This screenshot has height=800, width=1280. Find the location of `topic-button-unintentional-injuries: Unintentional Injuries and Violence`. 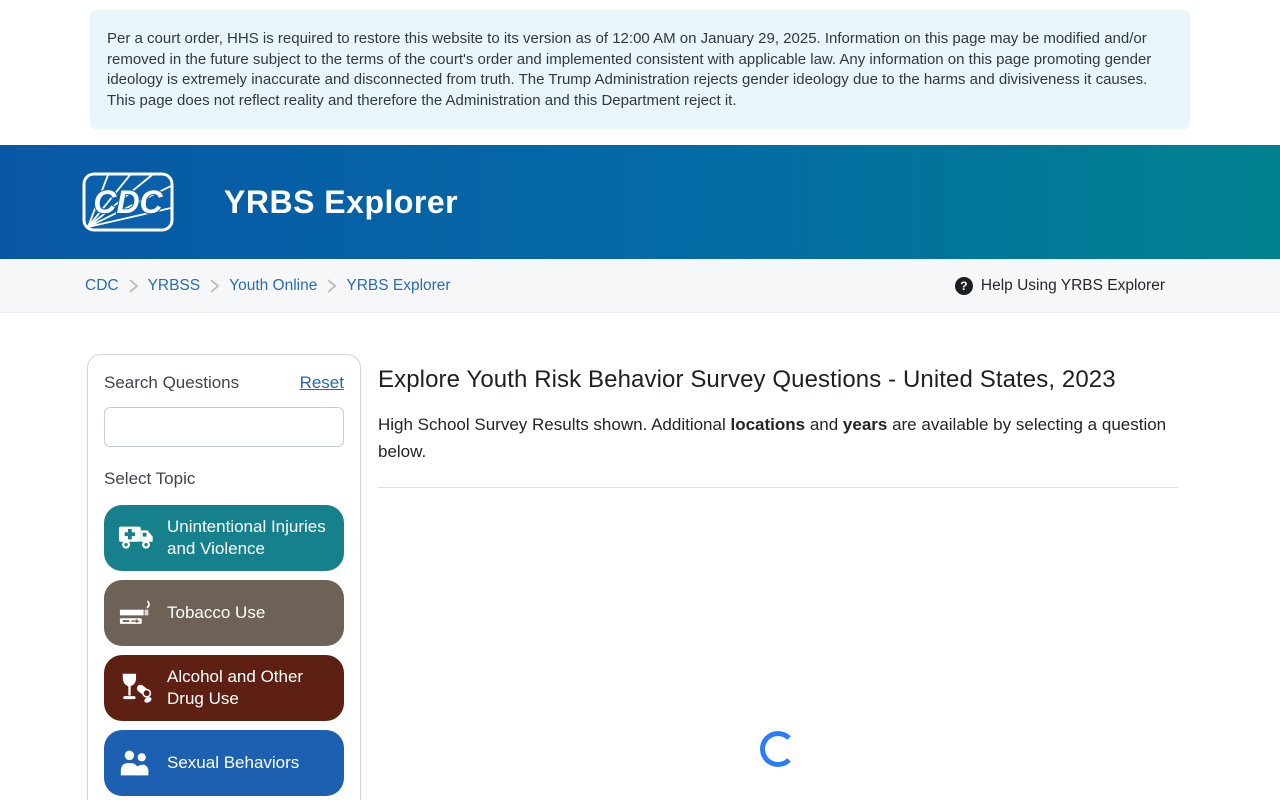

topic-button-unintentional-injuries: Unintentional Injuries and Violence is located at coordinates (224, 538).